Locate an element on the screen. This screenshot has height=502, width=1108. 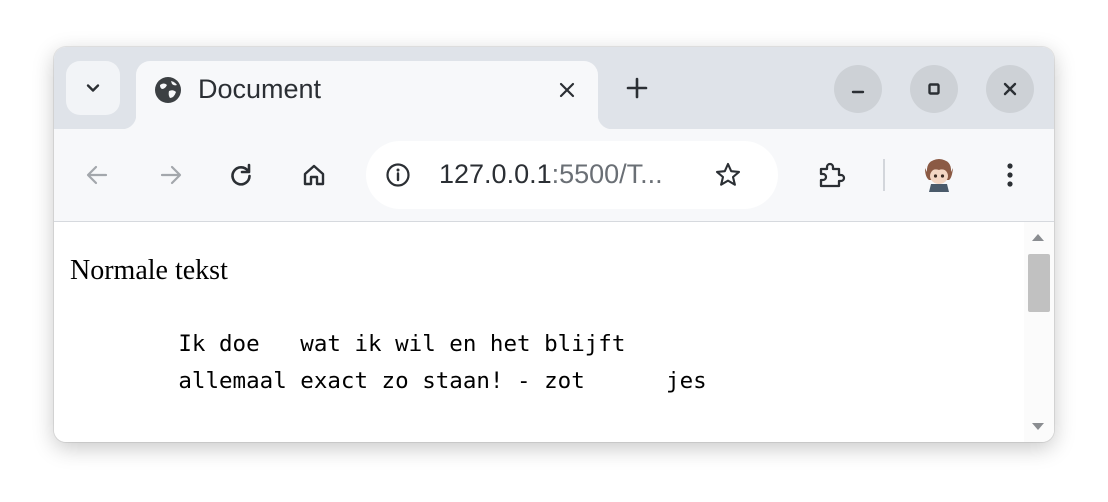
profile-avatar is located at coordinates (939, 174).